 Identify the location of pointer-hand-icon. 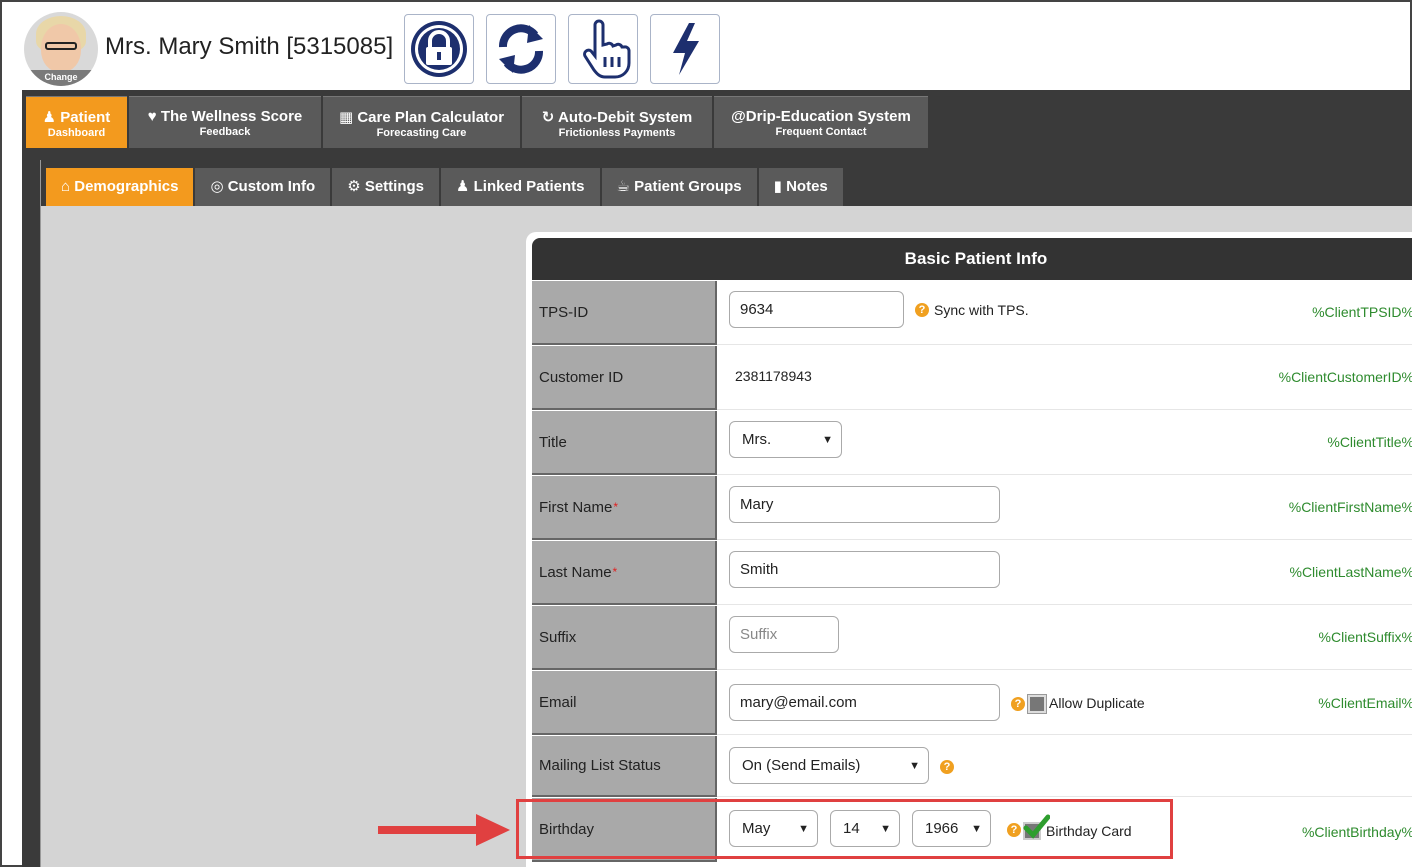
(607, 49).